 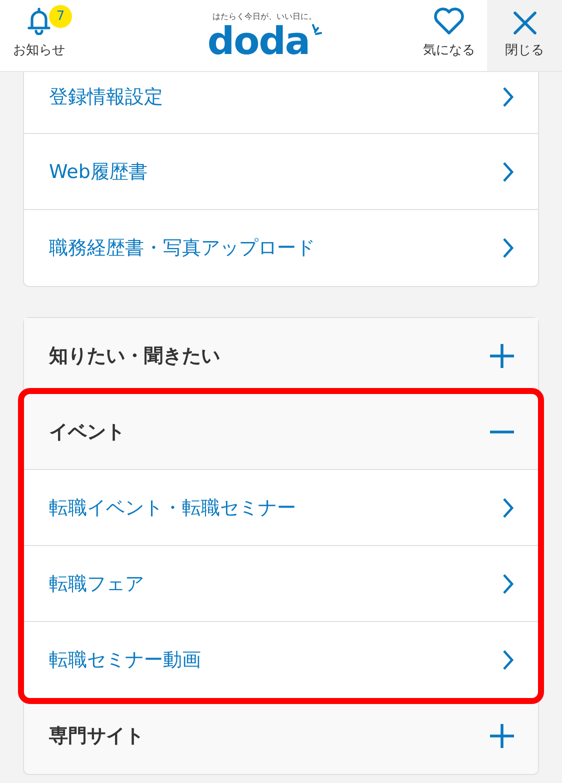 What do you see at coordinates (281, 248) in the screenshot?
I see `menu-link: 職務経歴書・写真アップロード` at bounding box center [281, 248].